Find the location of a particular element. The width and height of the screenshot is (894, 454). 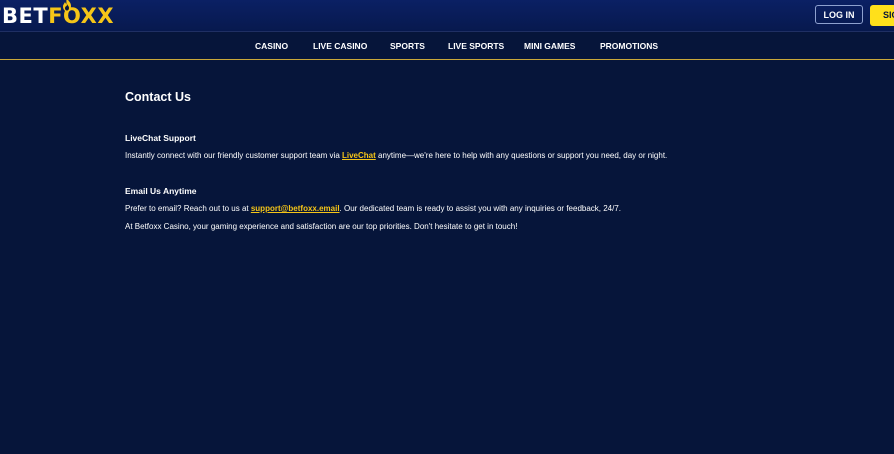

support-email-link: support@betfoxx.email is located at coordinates (295, 208).